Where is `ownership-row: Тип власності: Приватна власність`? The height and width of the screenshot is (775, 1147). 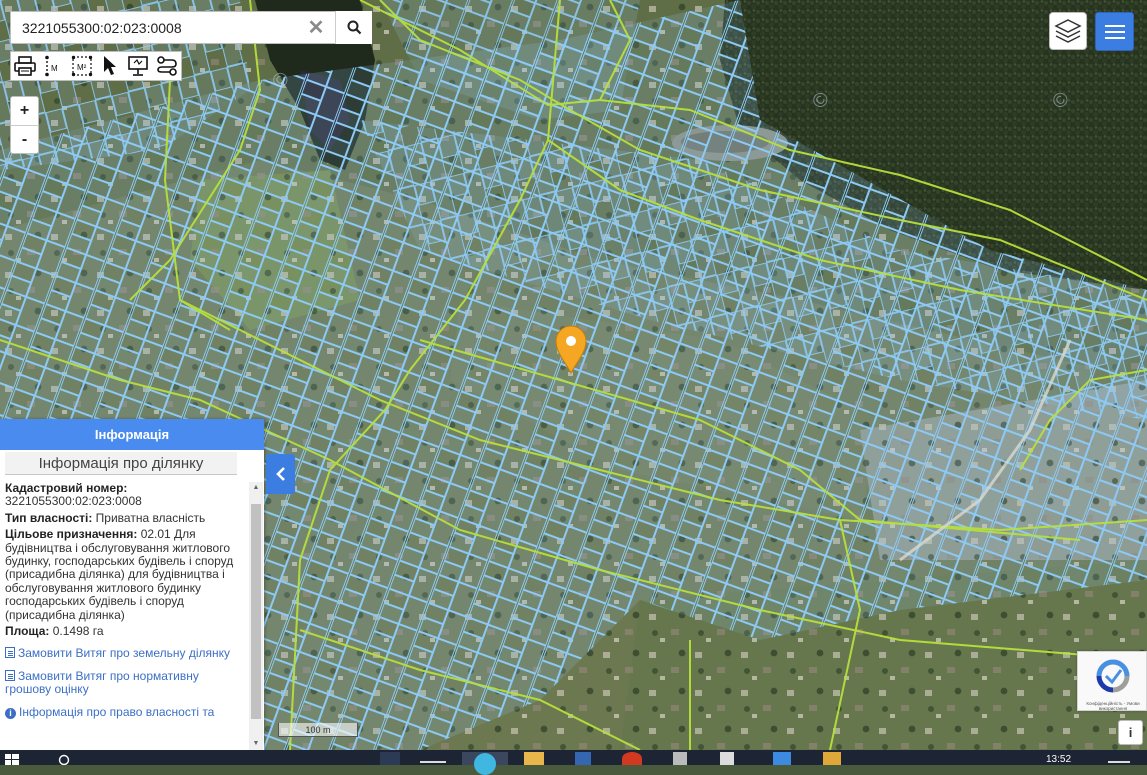
ownership-row: Тип власності: Приватна власність is located at coordinates (124, 517).